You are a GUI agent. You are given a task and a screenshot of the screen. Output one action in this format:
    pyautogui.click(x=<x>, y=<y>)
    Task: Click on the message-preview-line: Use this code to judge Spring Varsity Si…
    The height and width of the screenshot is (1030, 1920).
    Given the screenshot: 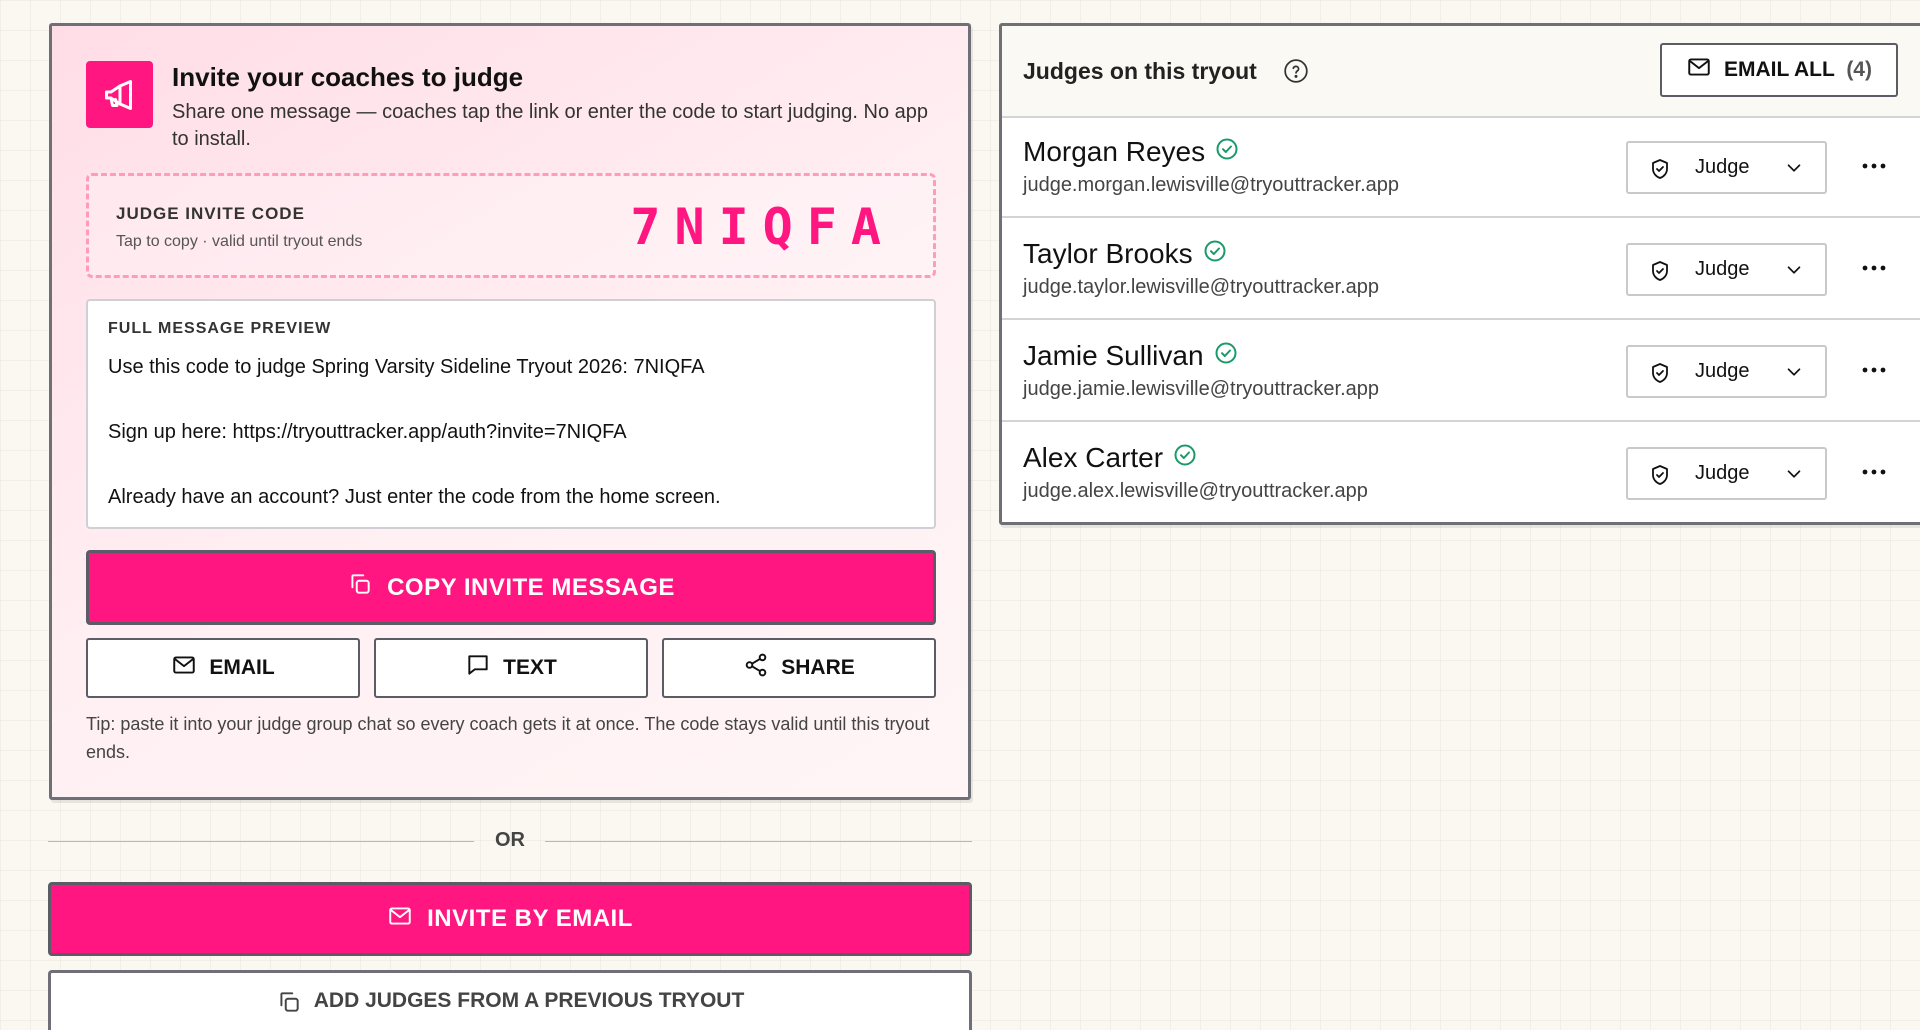 What is the action you would take?
    pyautogui.click(x=406, y=367)
    